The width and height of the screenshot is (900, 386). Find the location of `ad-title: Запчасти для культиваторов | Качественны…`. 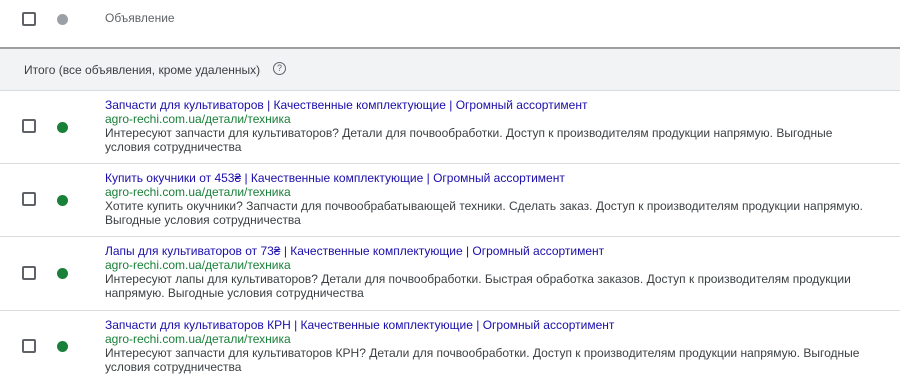

ad-title: Запчасти для культиваторов | Качественны… is located at coordinates (485, 105).